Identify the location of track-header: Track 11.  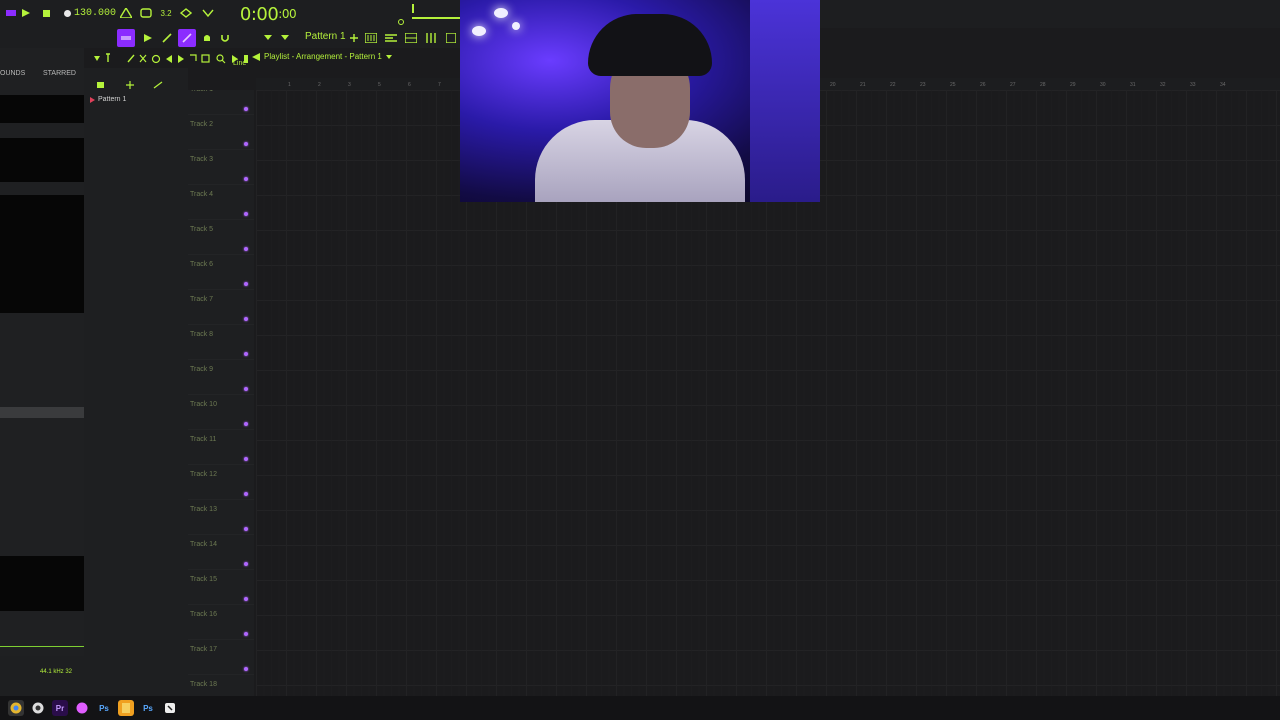
(221, 447).